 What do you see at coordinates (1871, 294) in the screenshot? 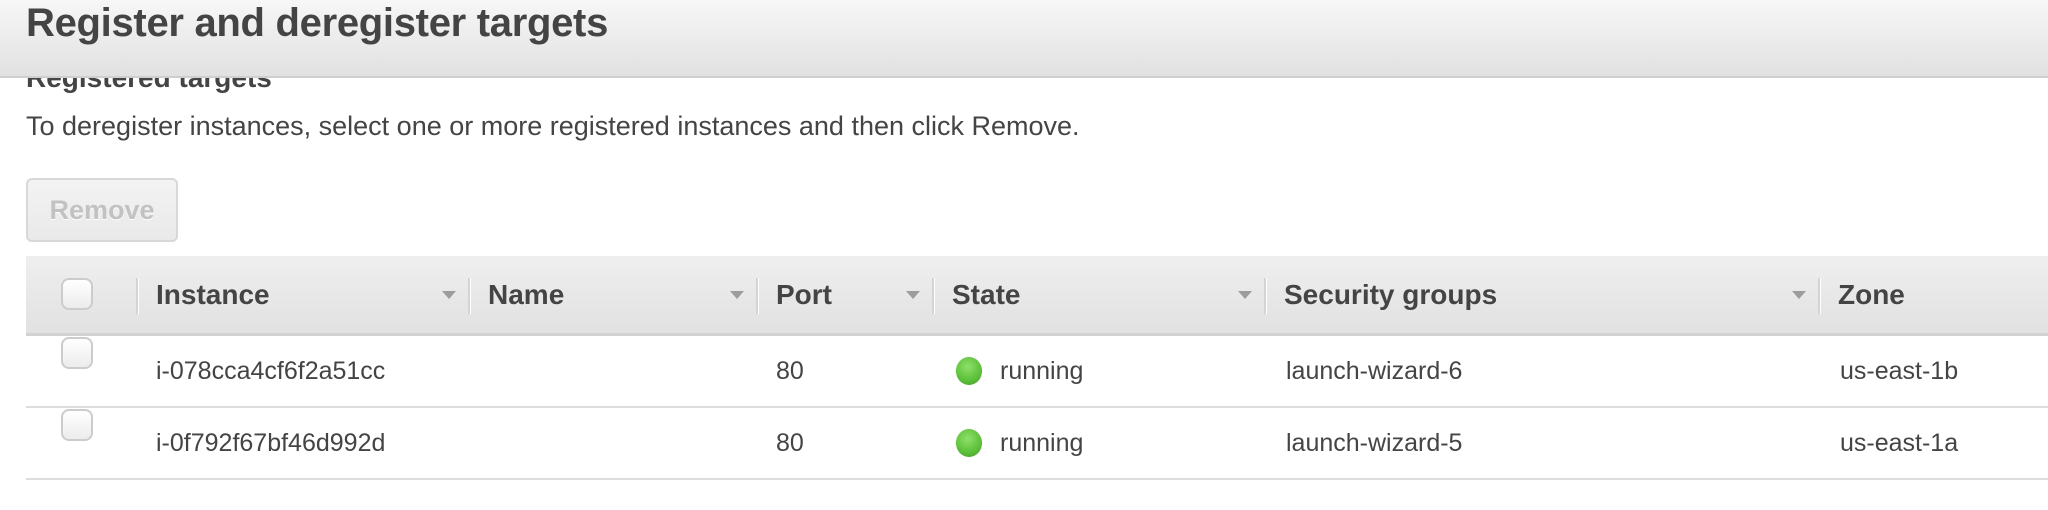
I see `column-label: Zone` at bounding box center [1871, 294].